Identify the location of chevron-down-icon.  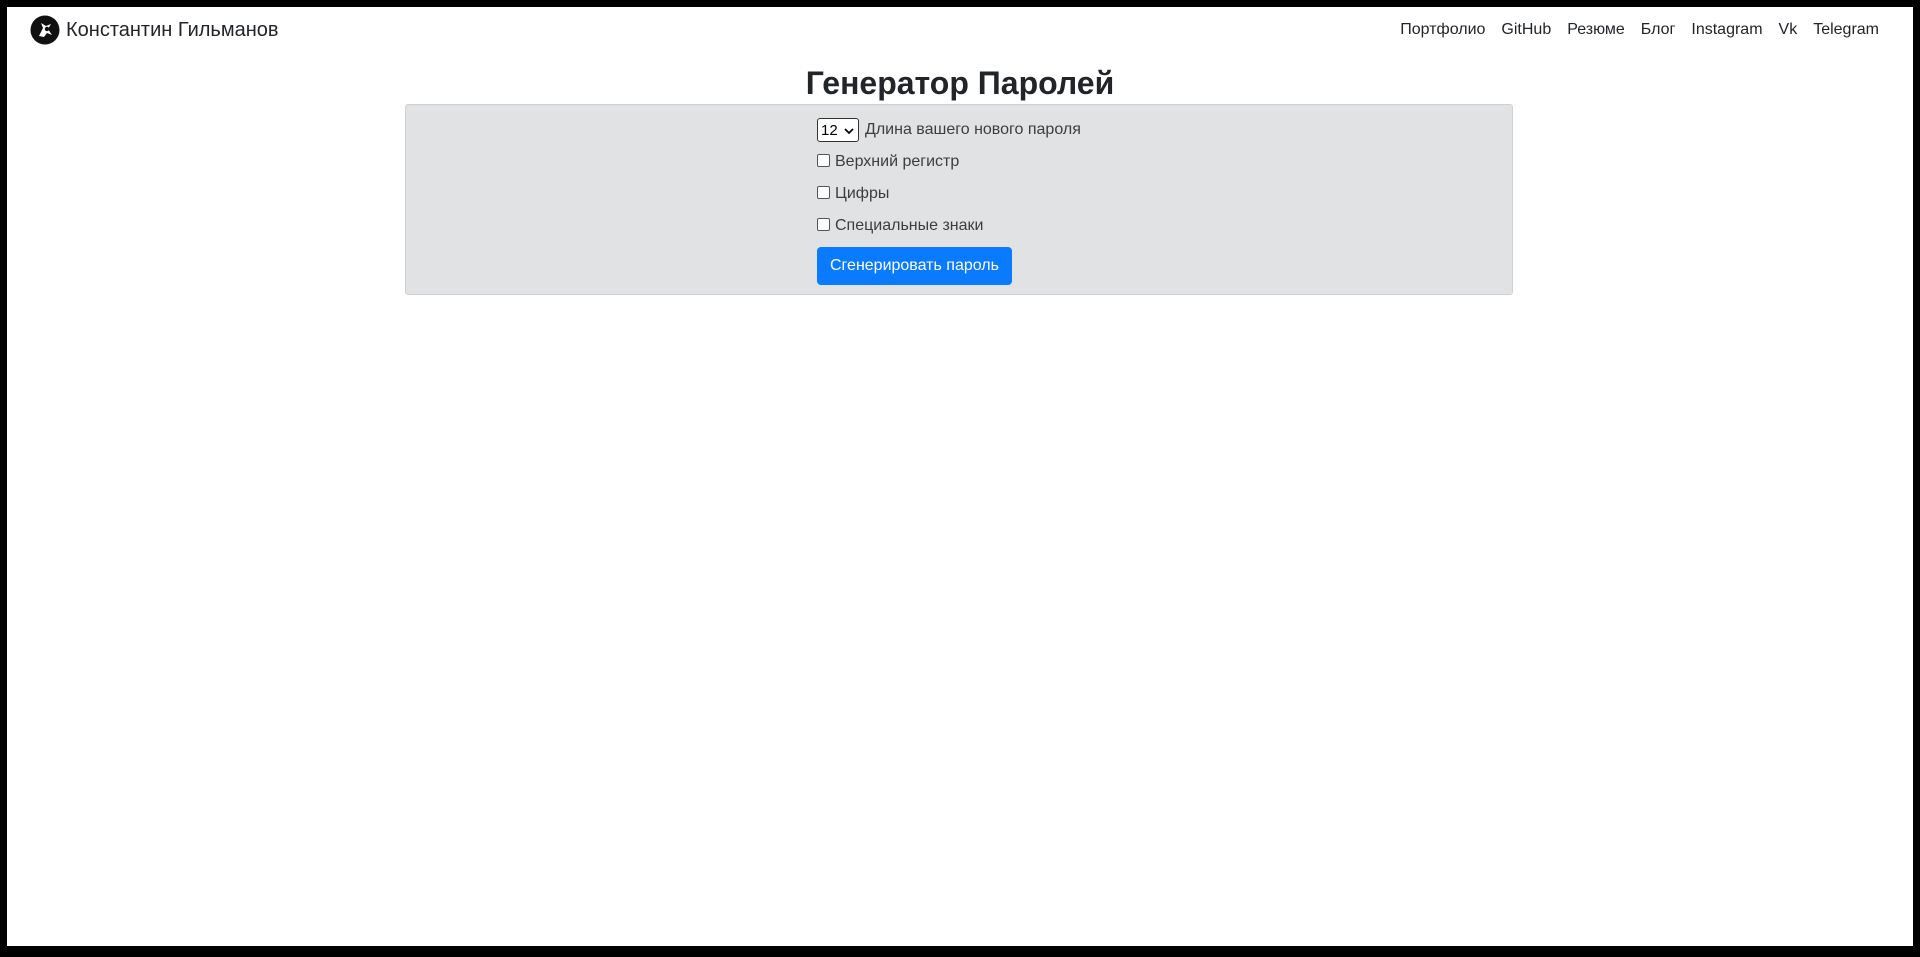
(849, 130).